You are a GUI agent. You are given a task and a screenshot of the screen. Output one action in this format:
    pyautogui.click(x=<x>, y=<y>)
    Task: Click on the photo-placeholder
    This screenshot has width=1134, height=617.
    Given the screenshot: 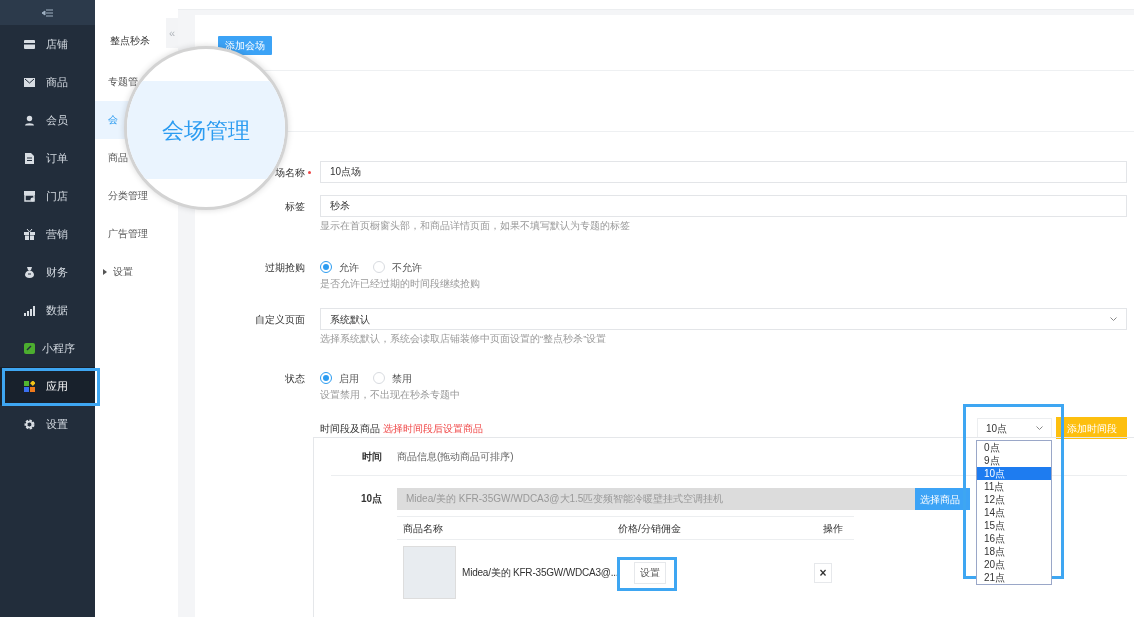 What is the action you would take?
    pyautogui.click(x=429, y=572)
    